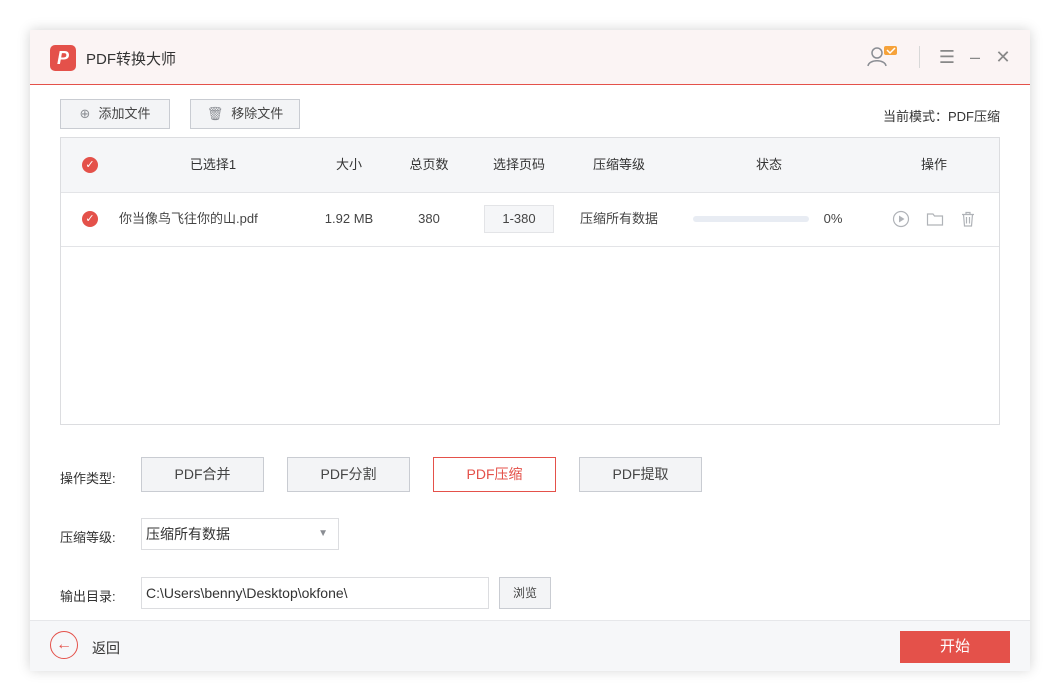 This screenshot has height=700, width=1060. Describe the element at coordinates (955, 647) in the screenshot. I see `start-button: 开始` at that location.